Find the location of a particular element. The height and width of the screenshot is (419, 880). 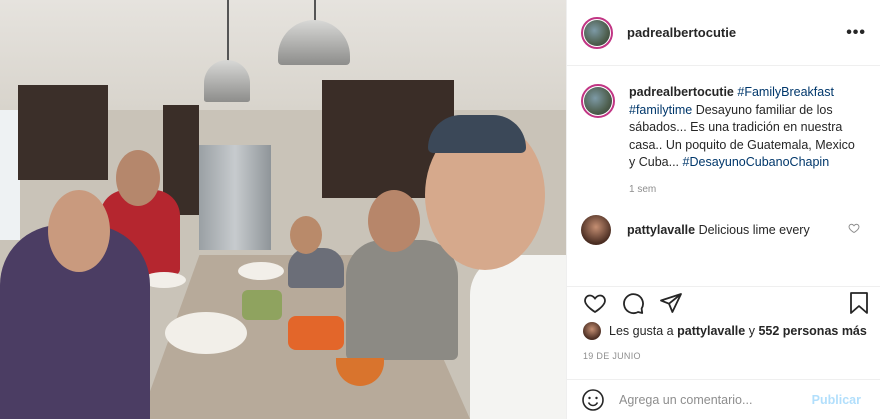

heart-icon is located at coordinates (595, 303).